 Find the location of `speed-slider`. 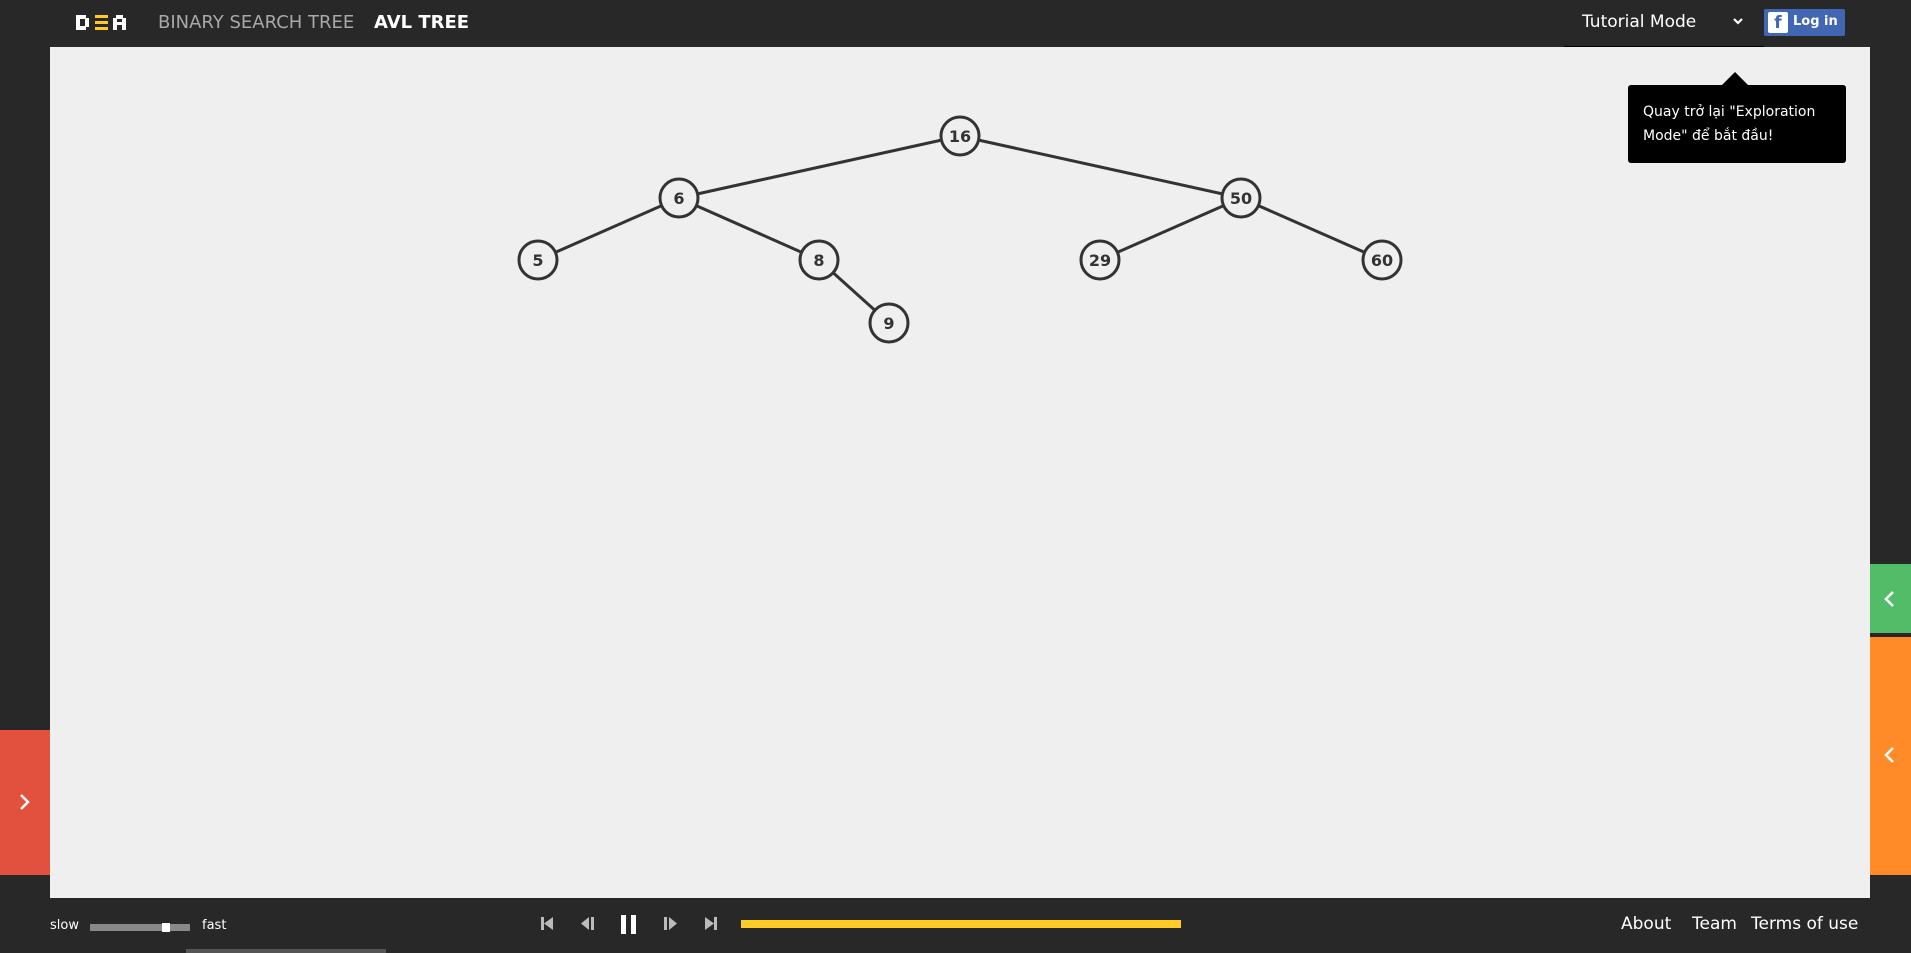

speed-slider is located at coordinates (140, 927).